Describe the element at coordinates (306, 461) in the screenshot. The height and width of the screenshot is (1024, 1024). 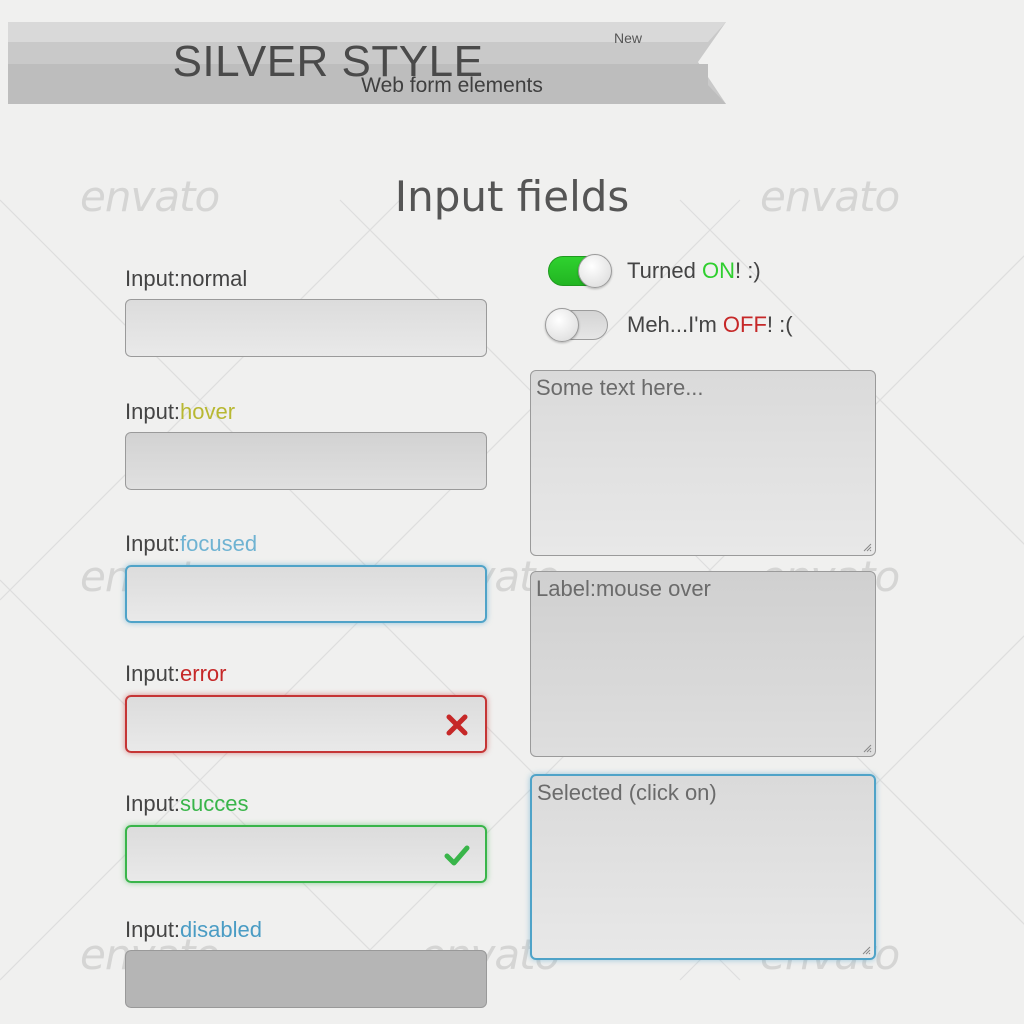
I see `input-hover` at that location.